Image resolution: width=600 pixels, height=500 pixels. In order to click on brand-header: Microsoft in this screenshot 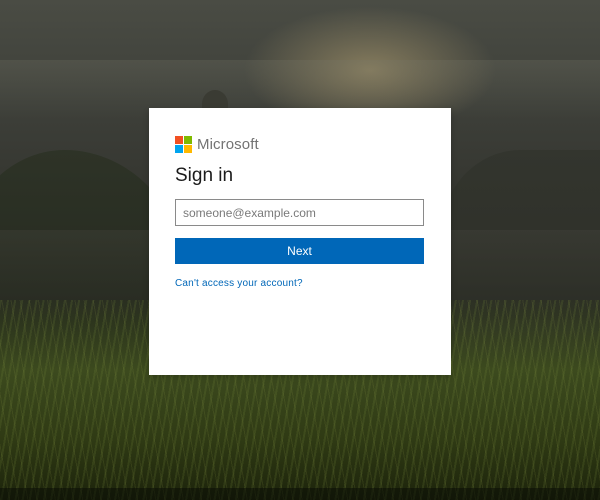, I will do `click(300, 144)`.